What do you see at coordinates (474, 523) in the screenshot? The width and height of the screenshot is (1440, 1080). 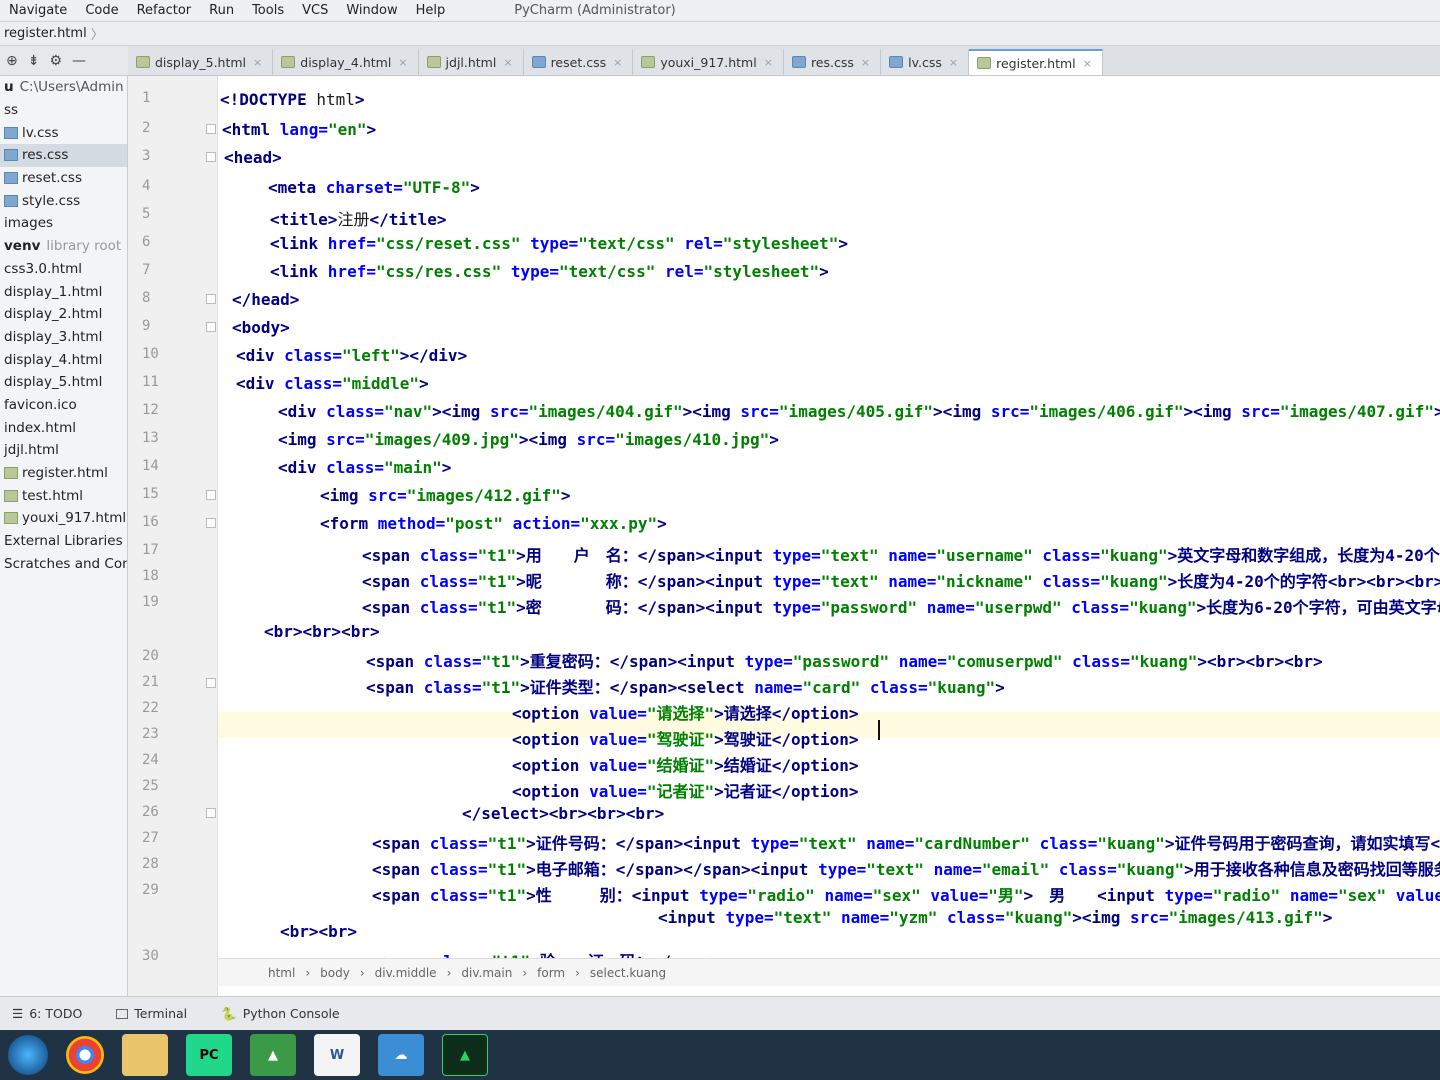 I see `code-token: "post"` at bounding box center [474, 523].